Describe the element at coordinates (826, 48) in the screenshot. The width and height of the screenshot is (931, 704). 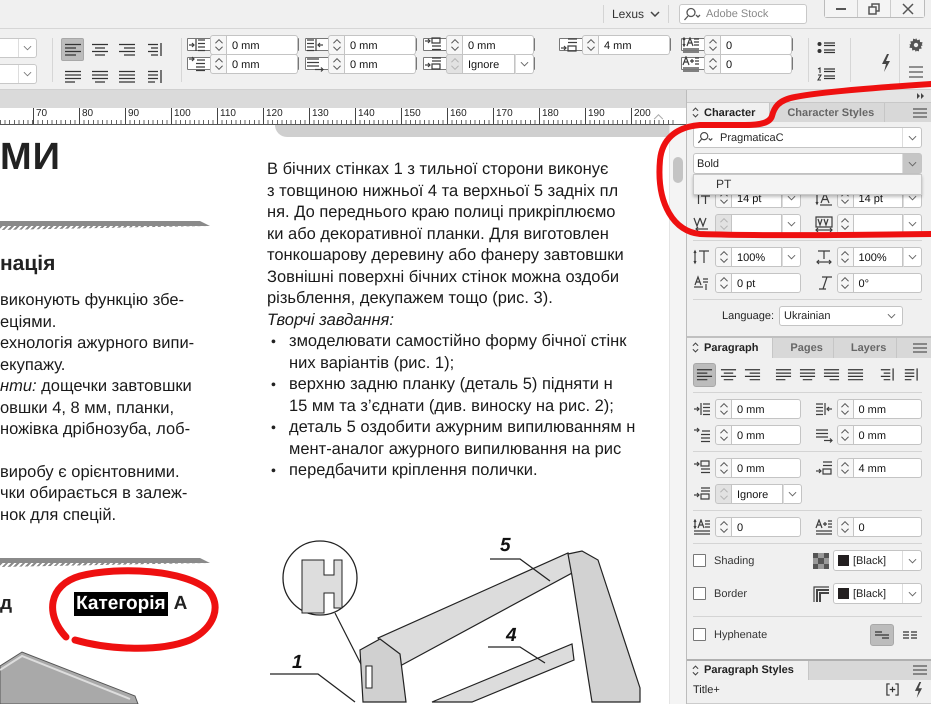
I see `bulleted-list-icon` at that location.